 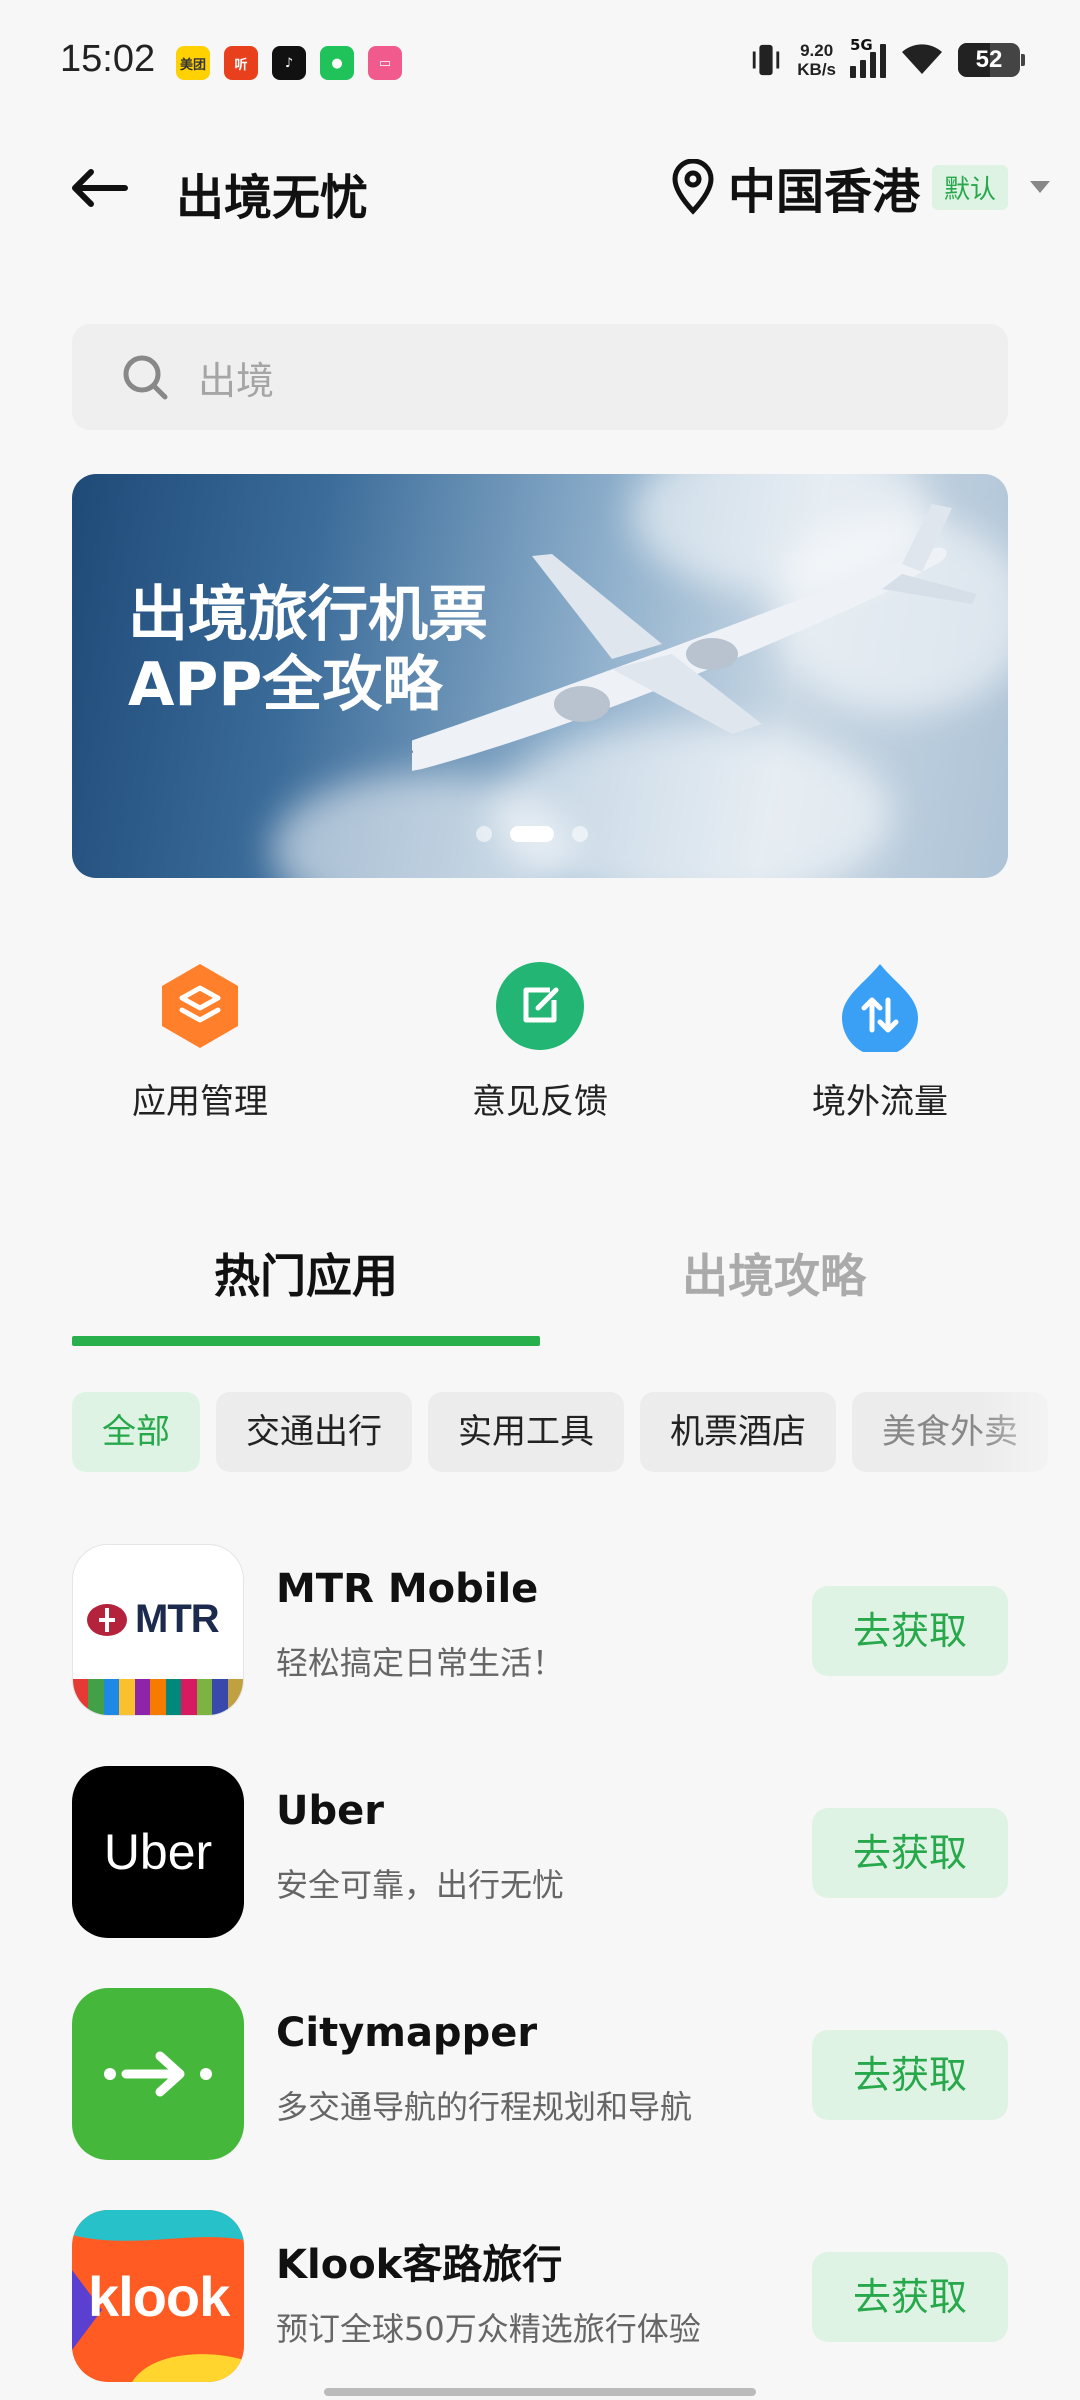 I want to click on app-management-button: 应用管理, so click(x=200, y=1041).